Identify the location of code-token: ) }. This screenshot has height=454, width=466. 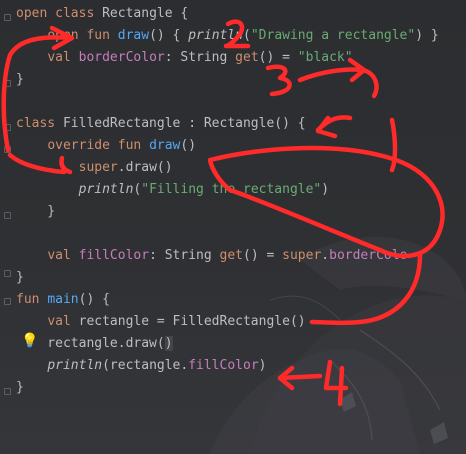
(427, 35).